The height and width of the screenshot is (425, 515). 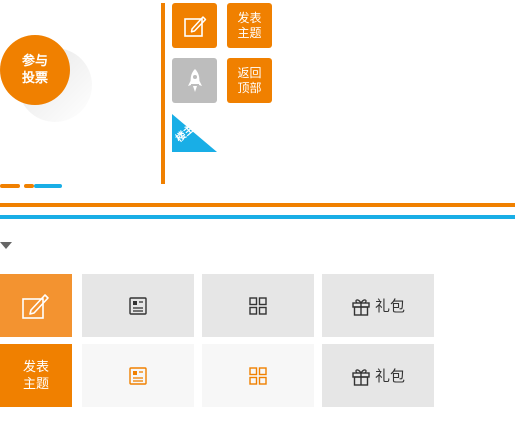 I want to click on rocket-button, so click(x=194, y=80).